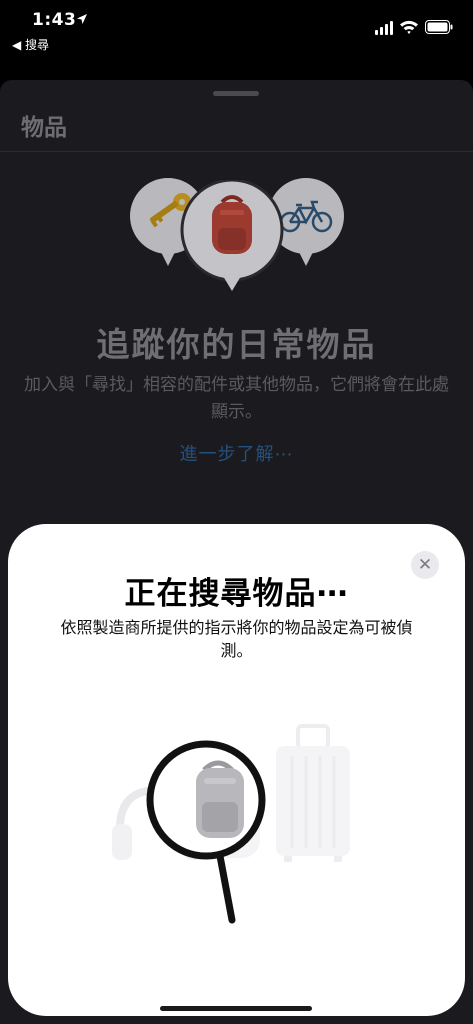 Image resolution: width=473 pixels, height=1024 pixels. I want to click on learn-more-link: 進一步了解⋯, so click(236, 453).